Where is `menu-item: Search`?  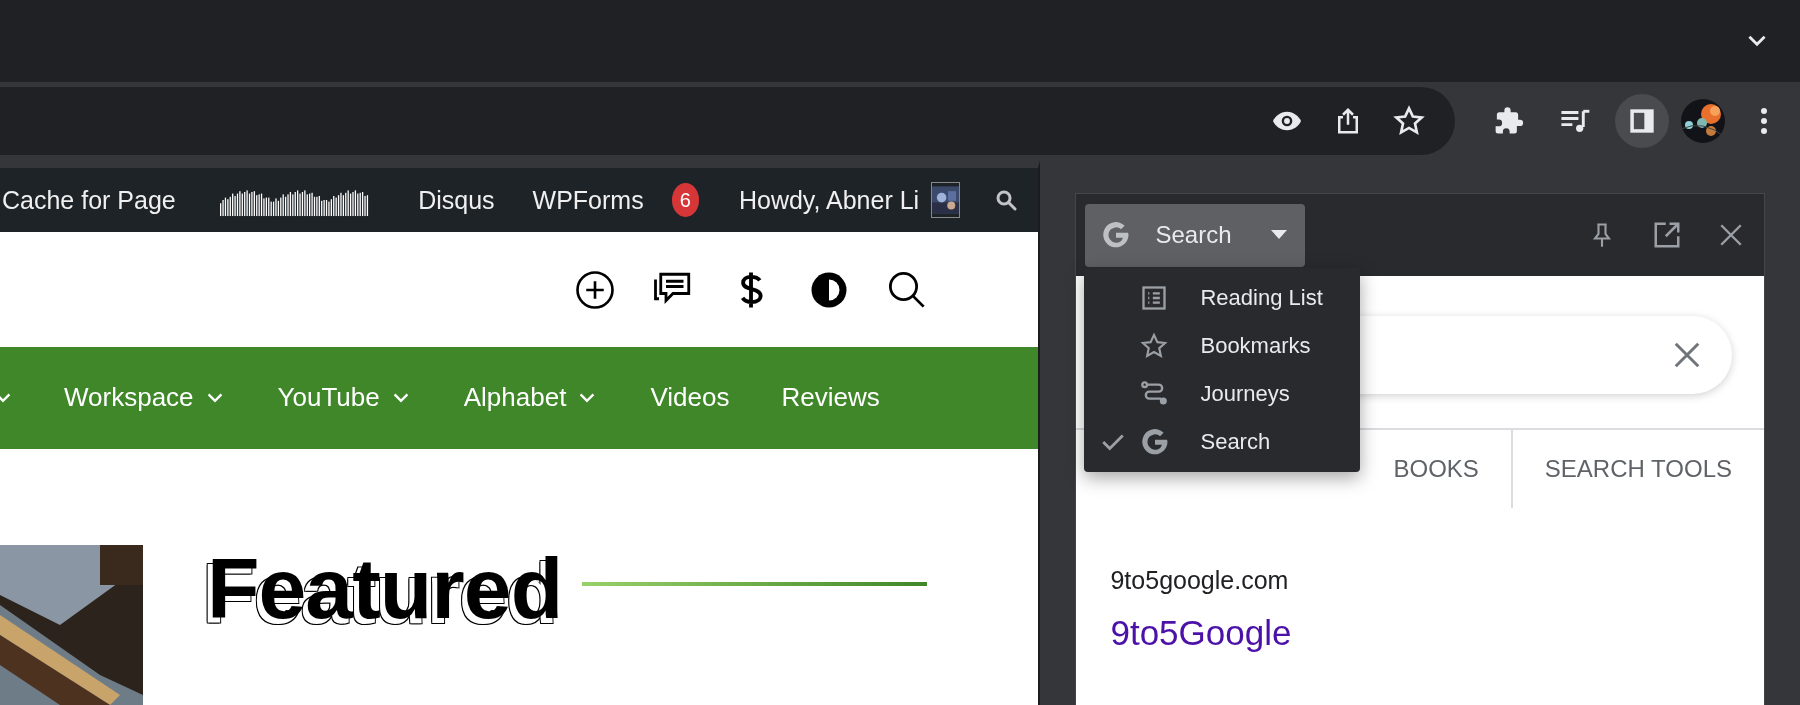 menu-item: Search is located at coordinates (1222, 442).